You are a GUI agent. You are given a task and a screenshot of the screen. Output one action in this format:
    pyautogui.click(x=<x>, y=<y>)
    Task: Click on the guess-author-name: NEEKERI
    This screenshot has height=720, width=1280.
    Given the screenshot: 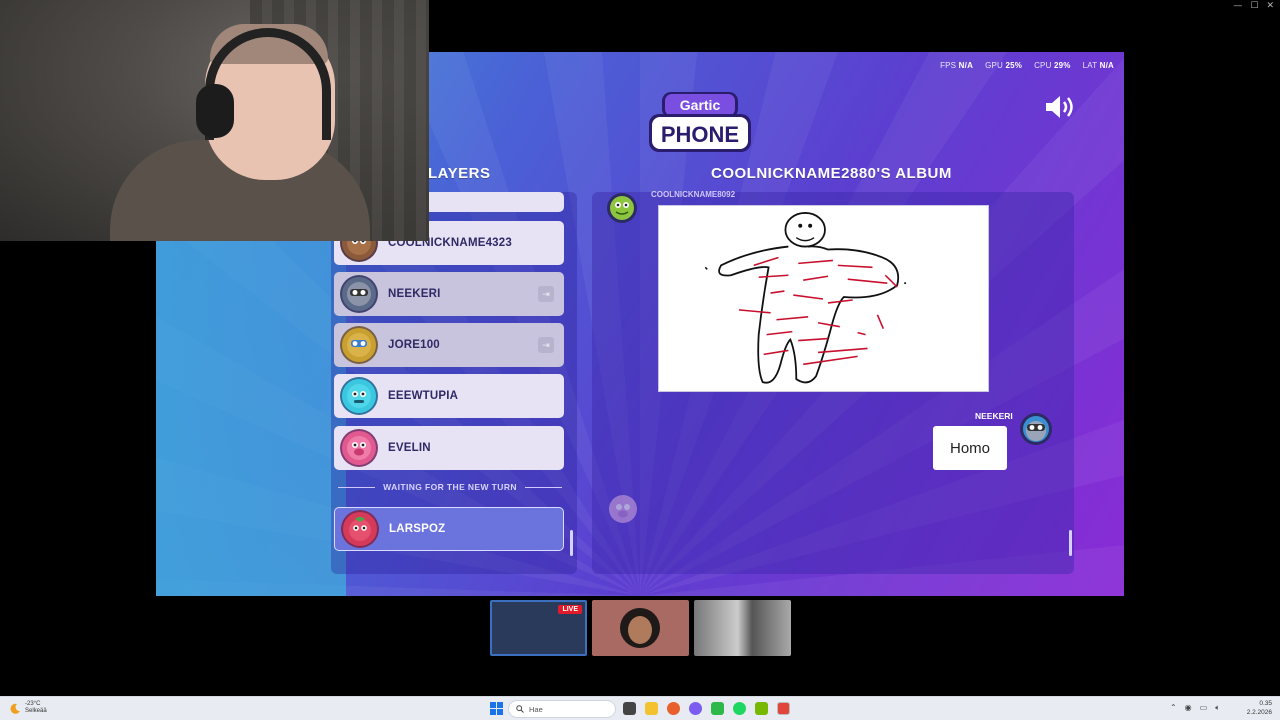 What is the action you would take?
    pyautogui.click(x=994, y=416)
    